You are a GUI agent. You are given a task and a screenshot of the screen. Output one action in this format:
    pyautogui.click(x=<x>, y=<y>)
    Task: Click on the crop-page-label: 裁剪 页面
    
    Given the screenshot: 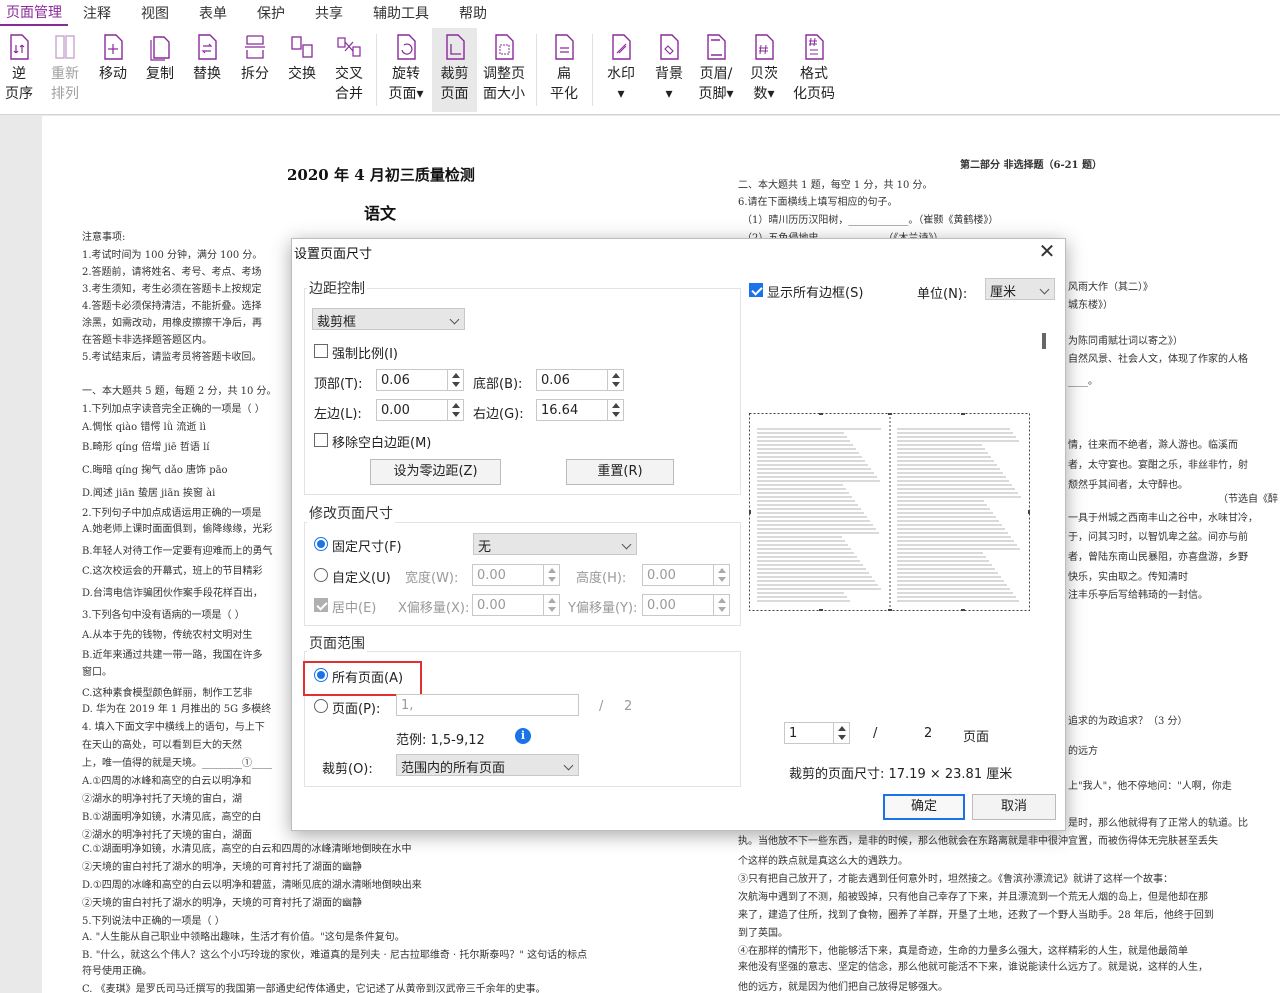 What is the action you would take?
    pyautogui.click(x=455, y=84)
    